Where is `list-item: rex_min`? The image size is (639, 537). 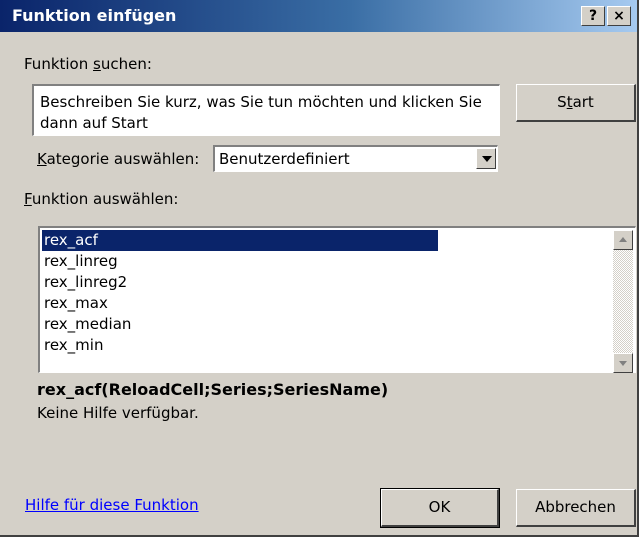 list-item: rex_min is located at coordinates (240, 345).